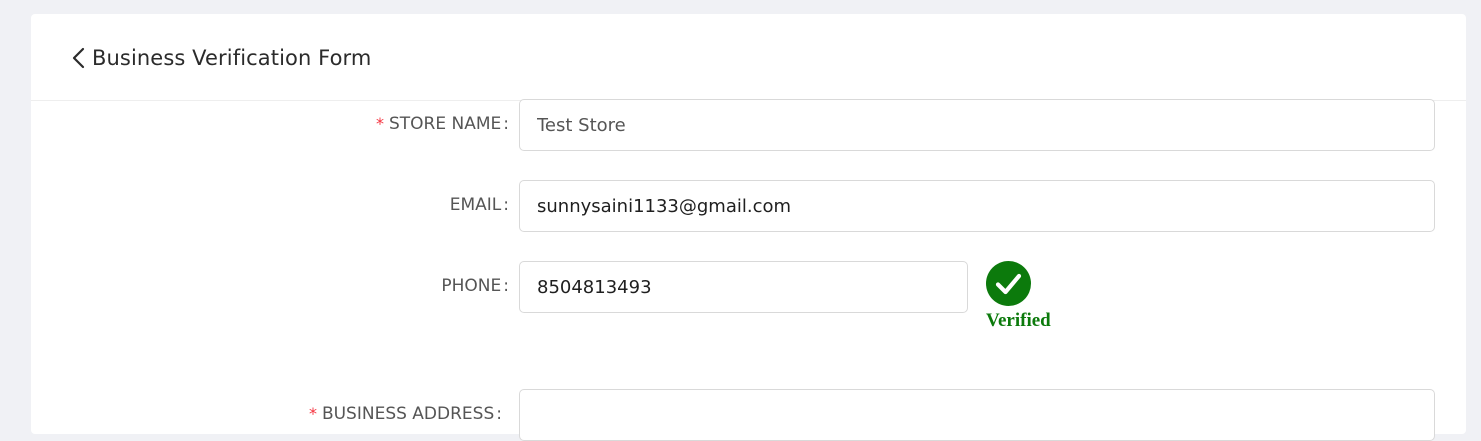  I want to click on business-address-row: * BUSINESS ADDRESS:, so click(748, 415).